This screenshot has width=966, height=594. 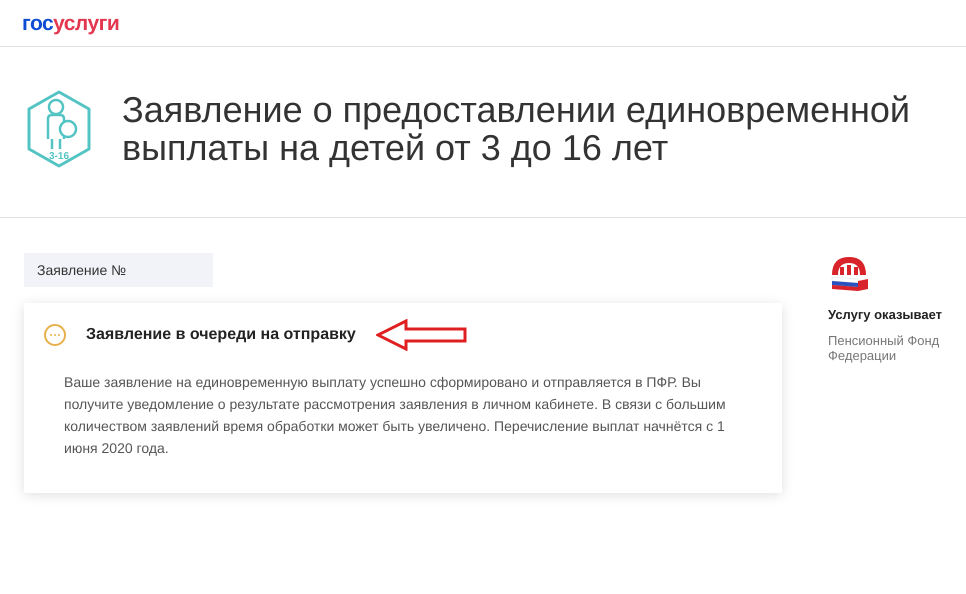 What do you see at coordinates (71, 23) in the screenshot?
I see `logo: госуслуги` at bounding box center [71, 23].